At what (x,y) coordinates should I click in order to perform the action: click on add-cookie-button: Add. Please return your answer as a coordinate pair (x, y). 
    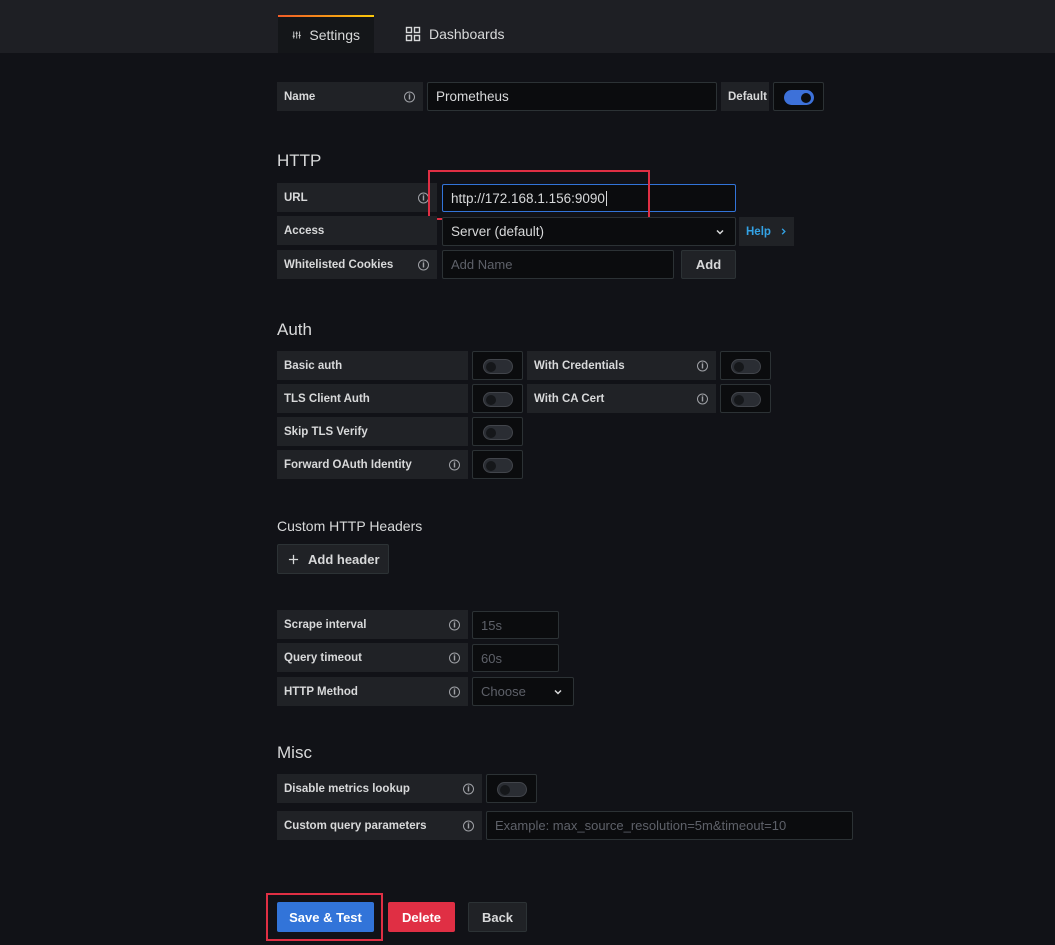
    Looking at the image, I should click on (708, 264).